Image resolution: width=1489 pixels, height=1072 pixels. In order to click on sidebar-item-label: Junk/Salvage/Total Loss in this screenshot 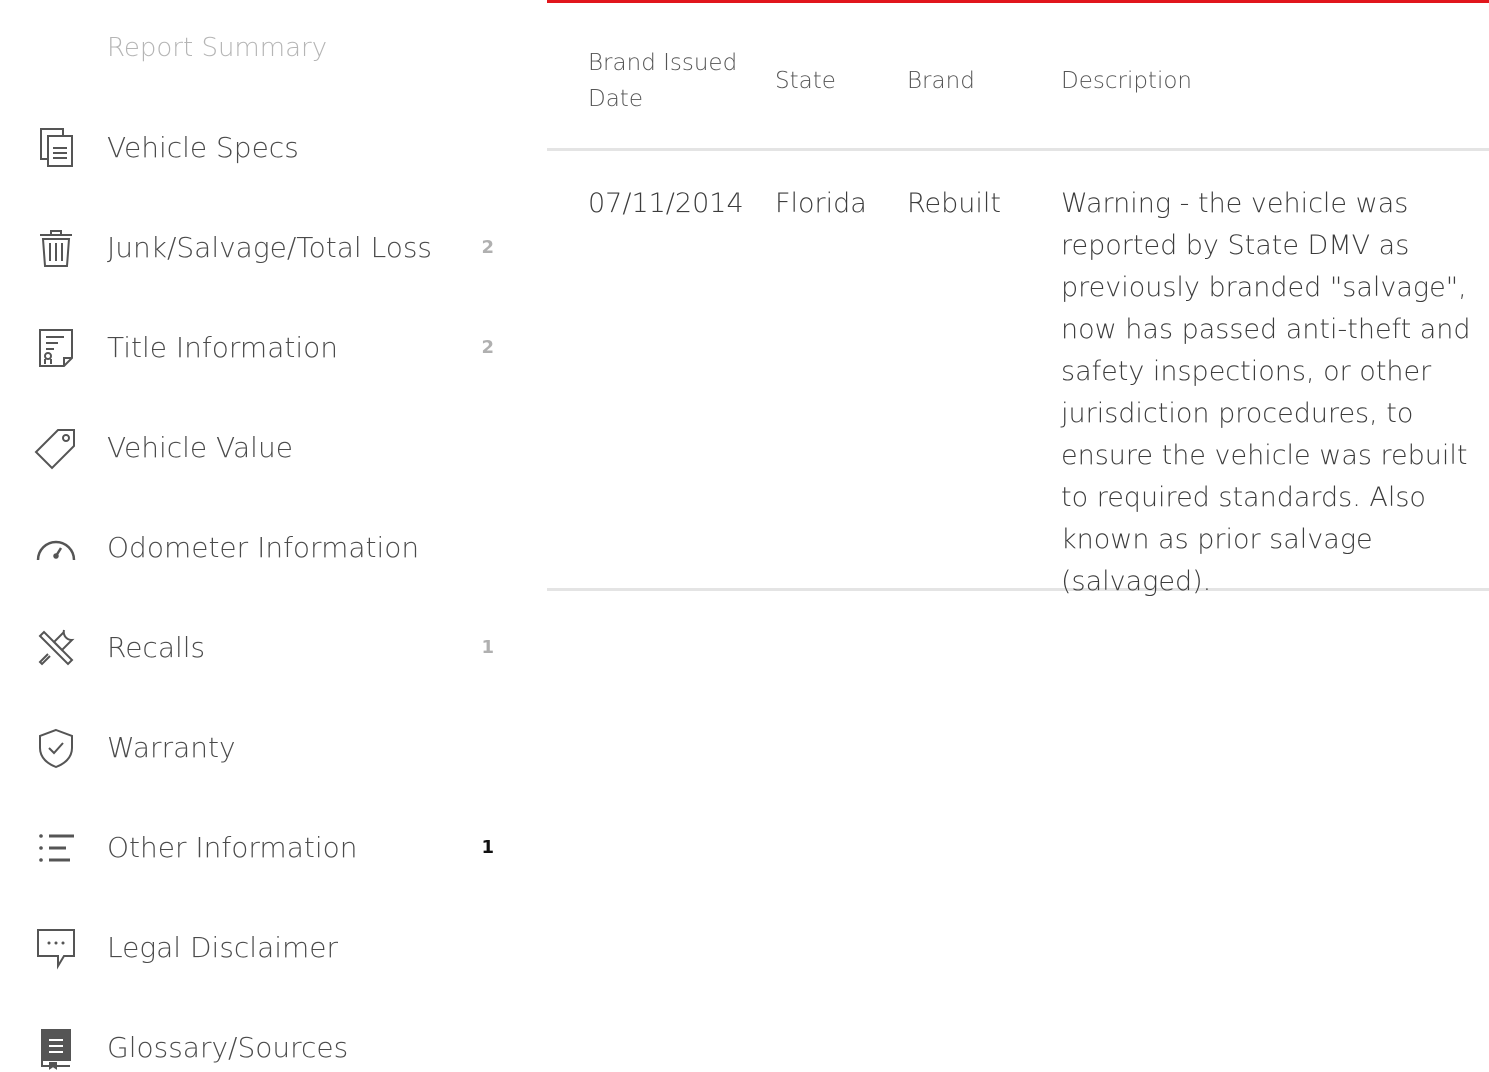, I will do `click(270, 247)`.